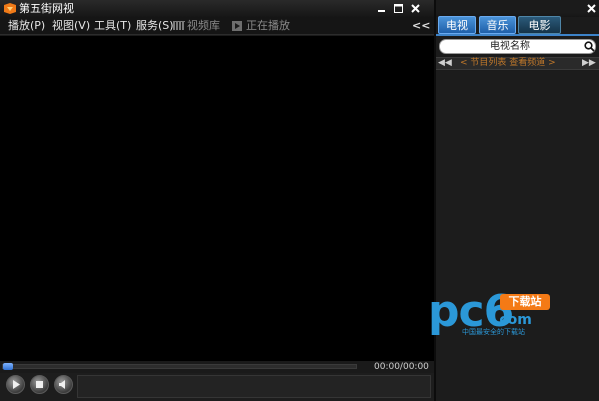 The height and width of the screenshot is (401, 599). I want to click on pager-prev-button: ◀◀, so click(445, 63).